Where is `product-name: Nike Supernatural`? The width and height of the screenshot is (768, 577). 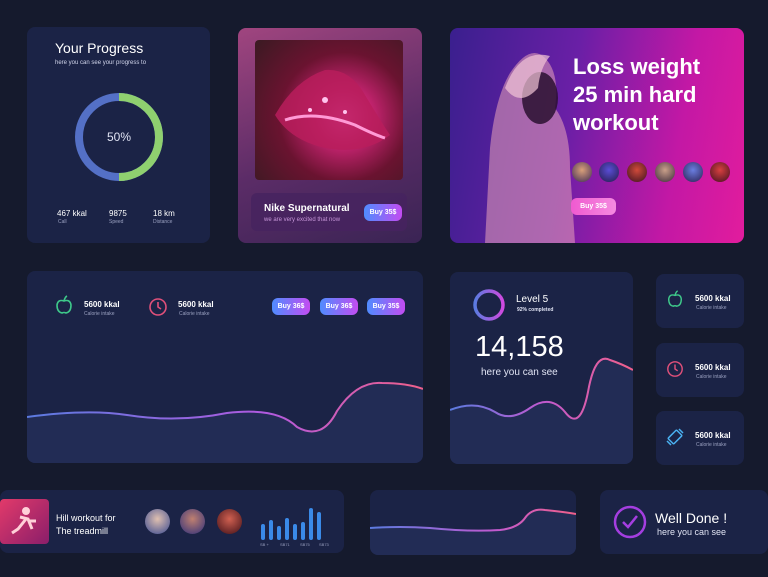 product-name: Nike Supernatural is located at coordinates (307, 208).